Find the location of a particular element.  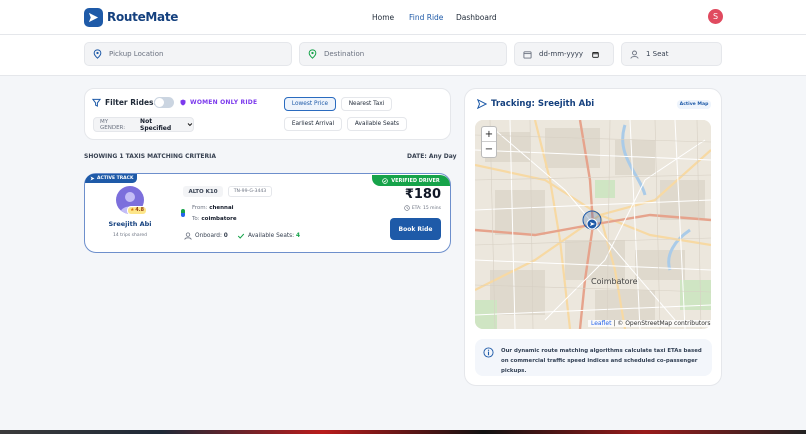

destination-input: Destination is located at coordinates (403, 54).